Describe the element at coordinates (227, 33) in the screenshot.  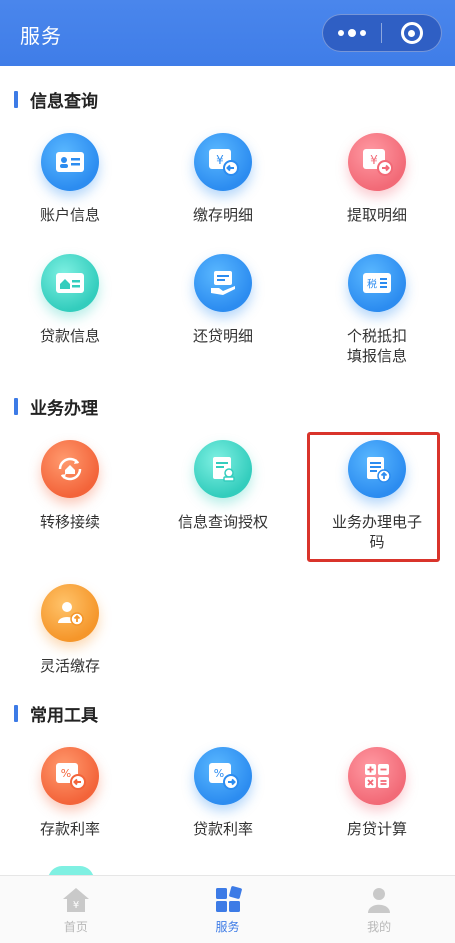
I see `nav-bar: 服务` at that location.